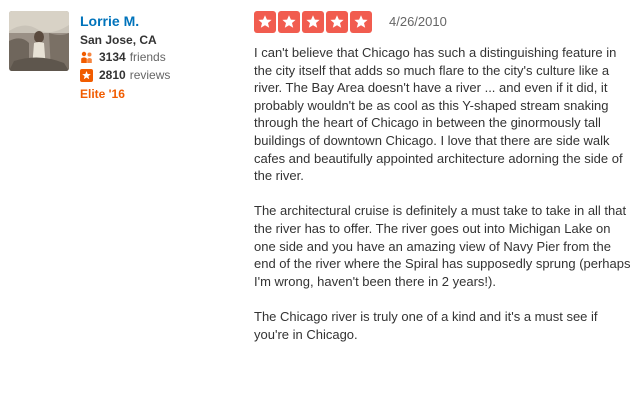 The image size is (644, 403). I want to click on user-avatar, so click(39, 41).